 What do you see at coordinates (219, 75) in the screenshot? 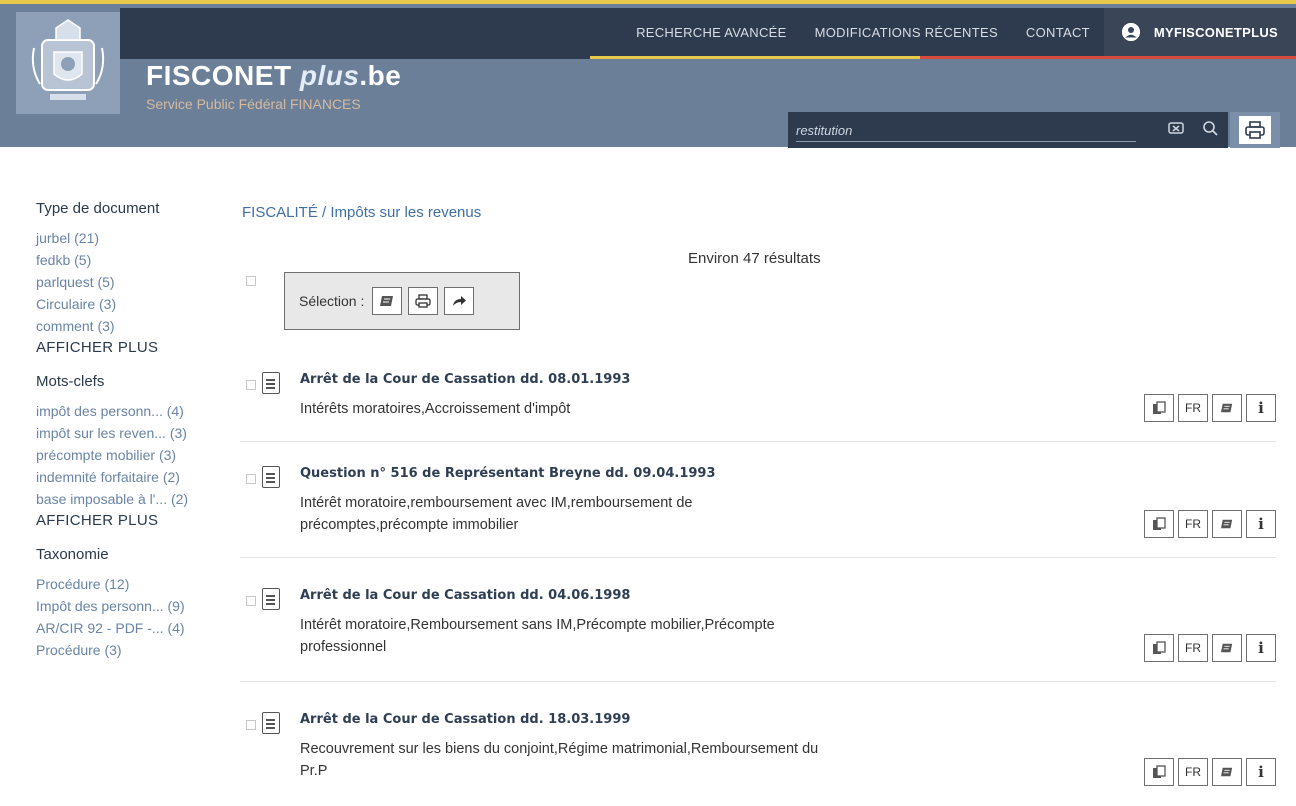
I see `brand-main: FISCONET` at bounding box center [219, 75].